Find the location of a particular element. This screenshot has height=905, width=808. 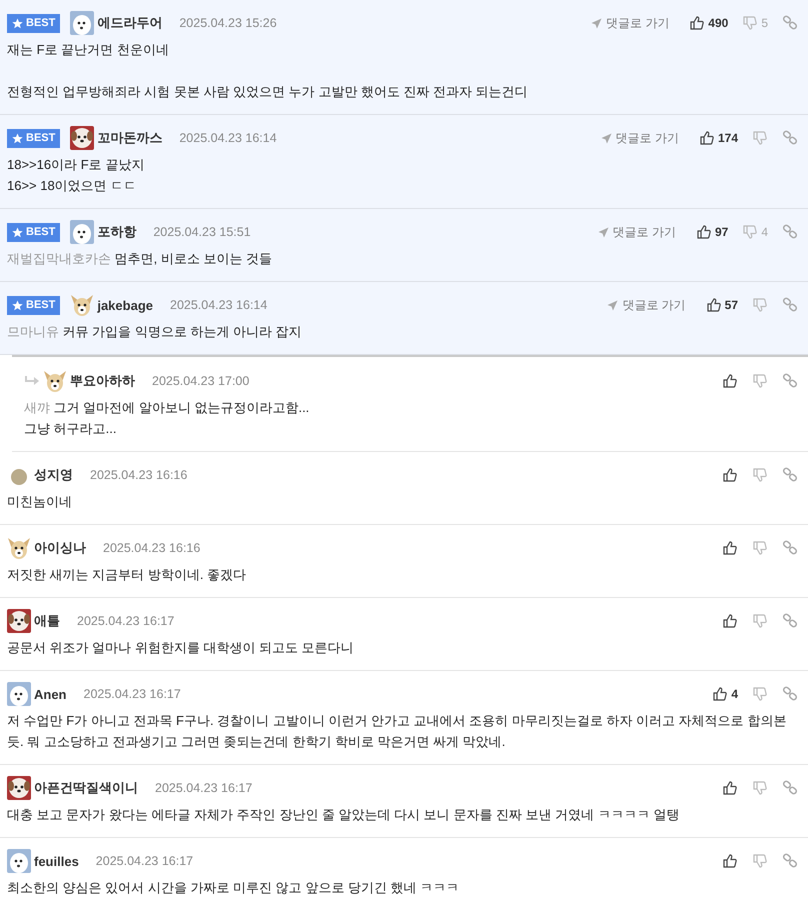

like-button: 490 is located at coordinates (708, 23).